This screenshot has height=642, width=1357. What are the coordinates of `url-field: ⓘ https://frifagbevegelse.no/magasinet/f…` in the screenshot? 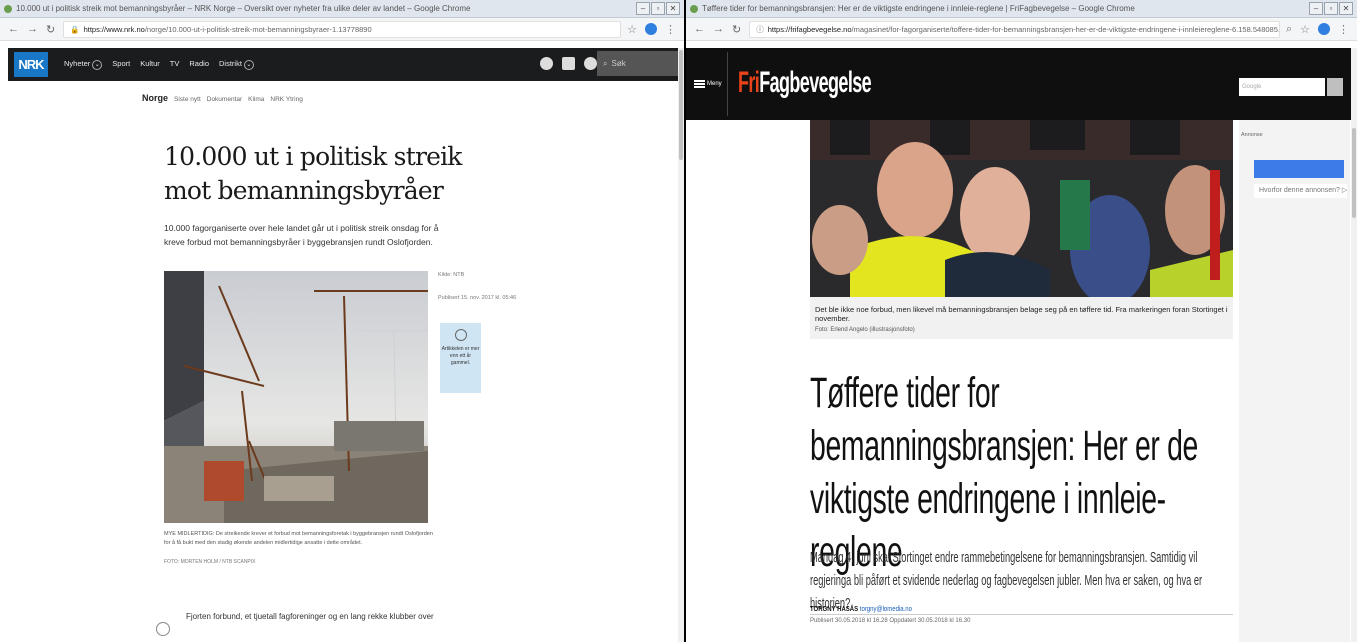 It's located at (1014, 29).